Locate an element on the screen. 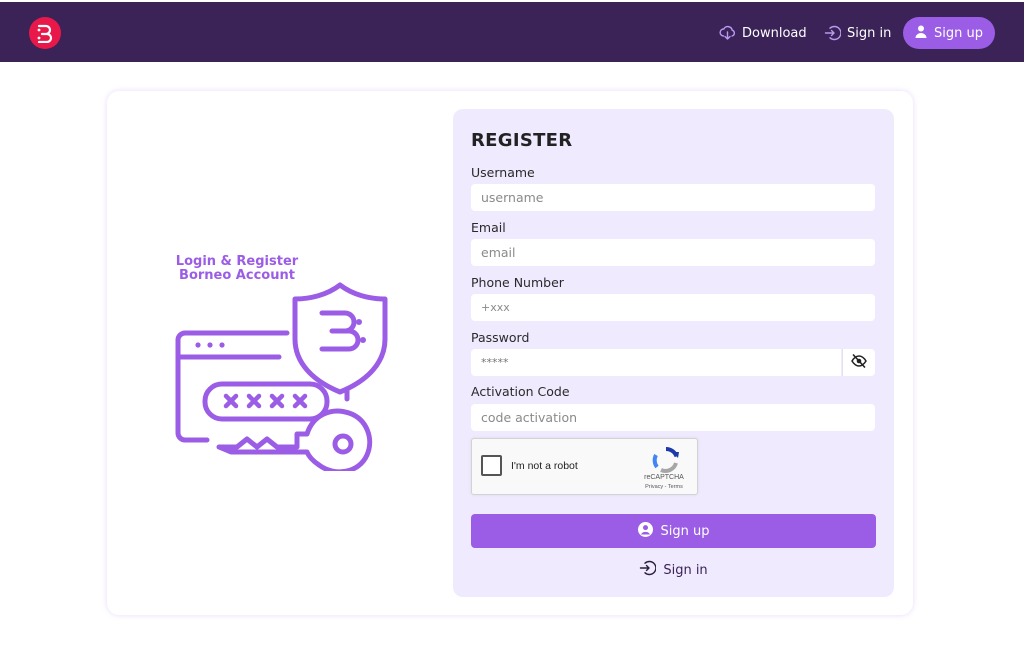  login-register-illustration: Login & Register Borneo Account is located at coordinates (282, 361).